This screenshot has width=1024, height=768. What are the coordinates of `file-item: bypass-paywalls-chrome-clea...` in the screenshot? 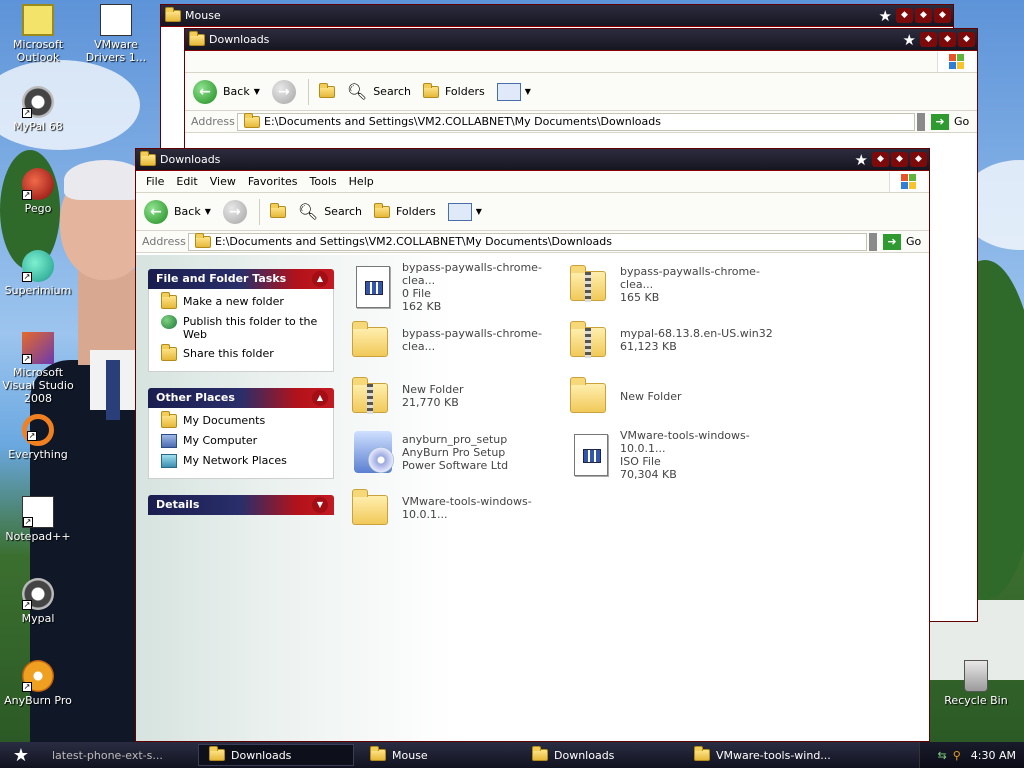 It's located at (457, 340).